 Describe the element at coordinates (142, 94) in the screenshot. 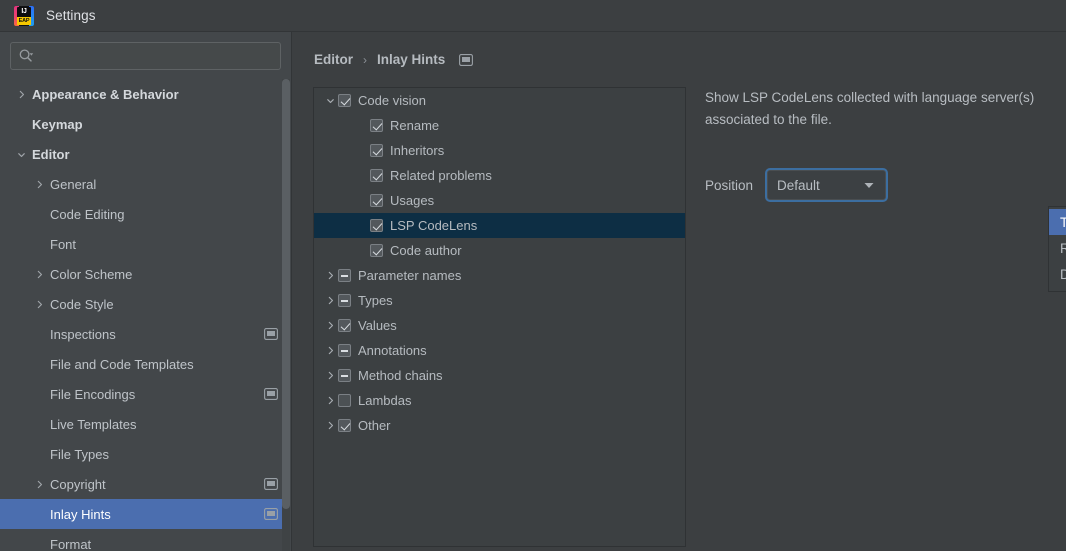

I see `sidebar-item-appearance-behavior: Appearance & Behavior` at that location.